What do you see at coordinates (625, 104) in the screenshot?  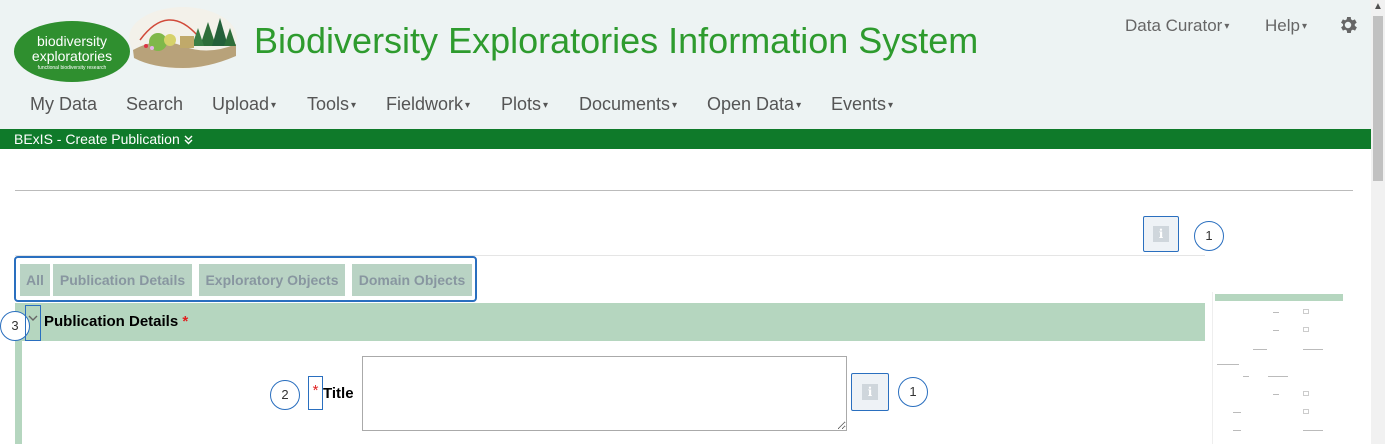 I see `nav-documents-label: Documents` at bounding box center [625, 104].